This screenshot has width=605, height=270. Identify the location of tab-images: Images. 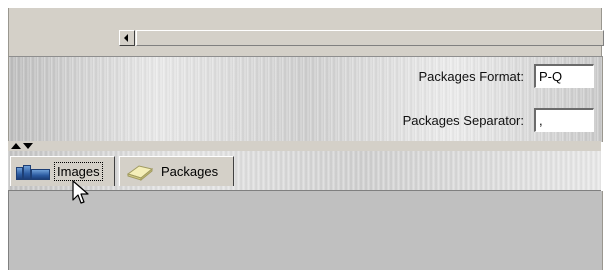
(62, 171).